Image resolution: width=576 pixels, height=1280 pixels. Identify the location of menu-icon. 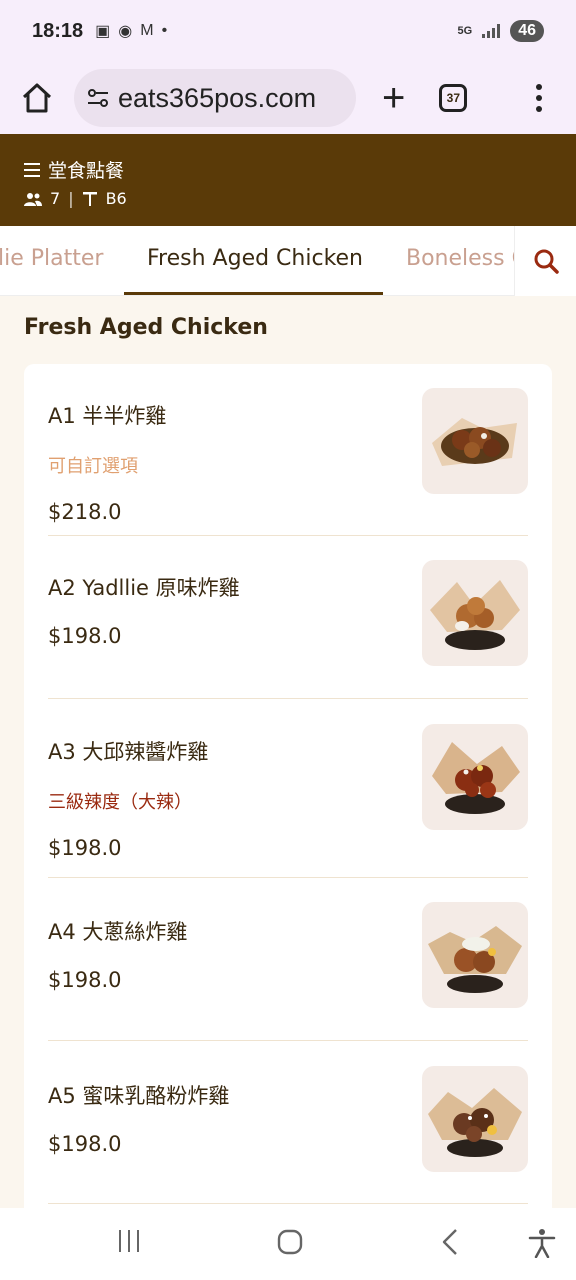
(32, 169).